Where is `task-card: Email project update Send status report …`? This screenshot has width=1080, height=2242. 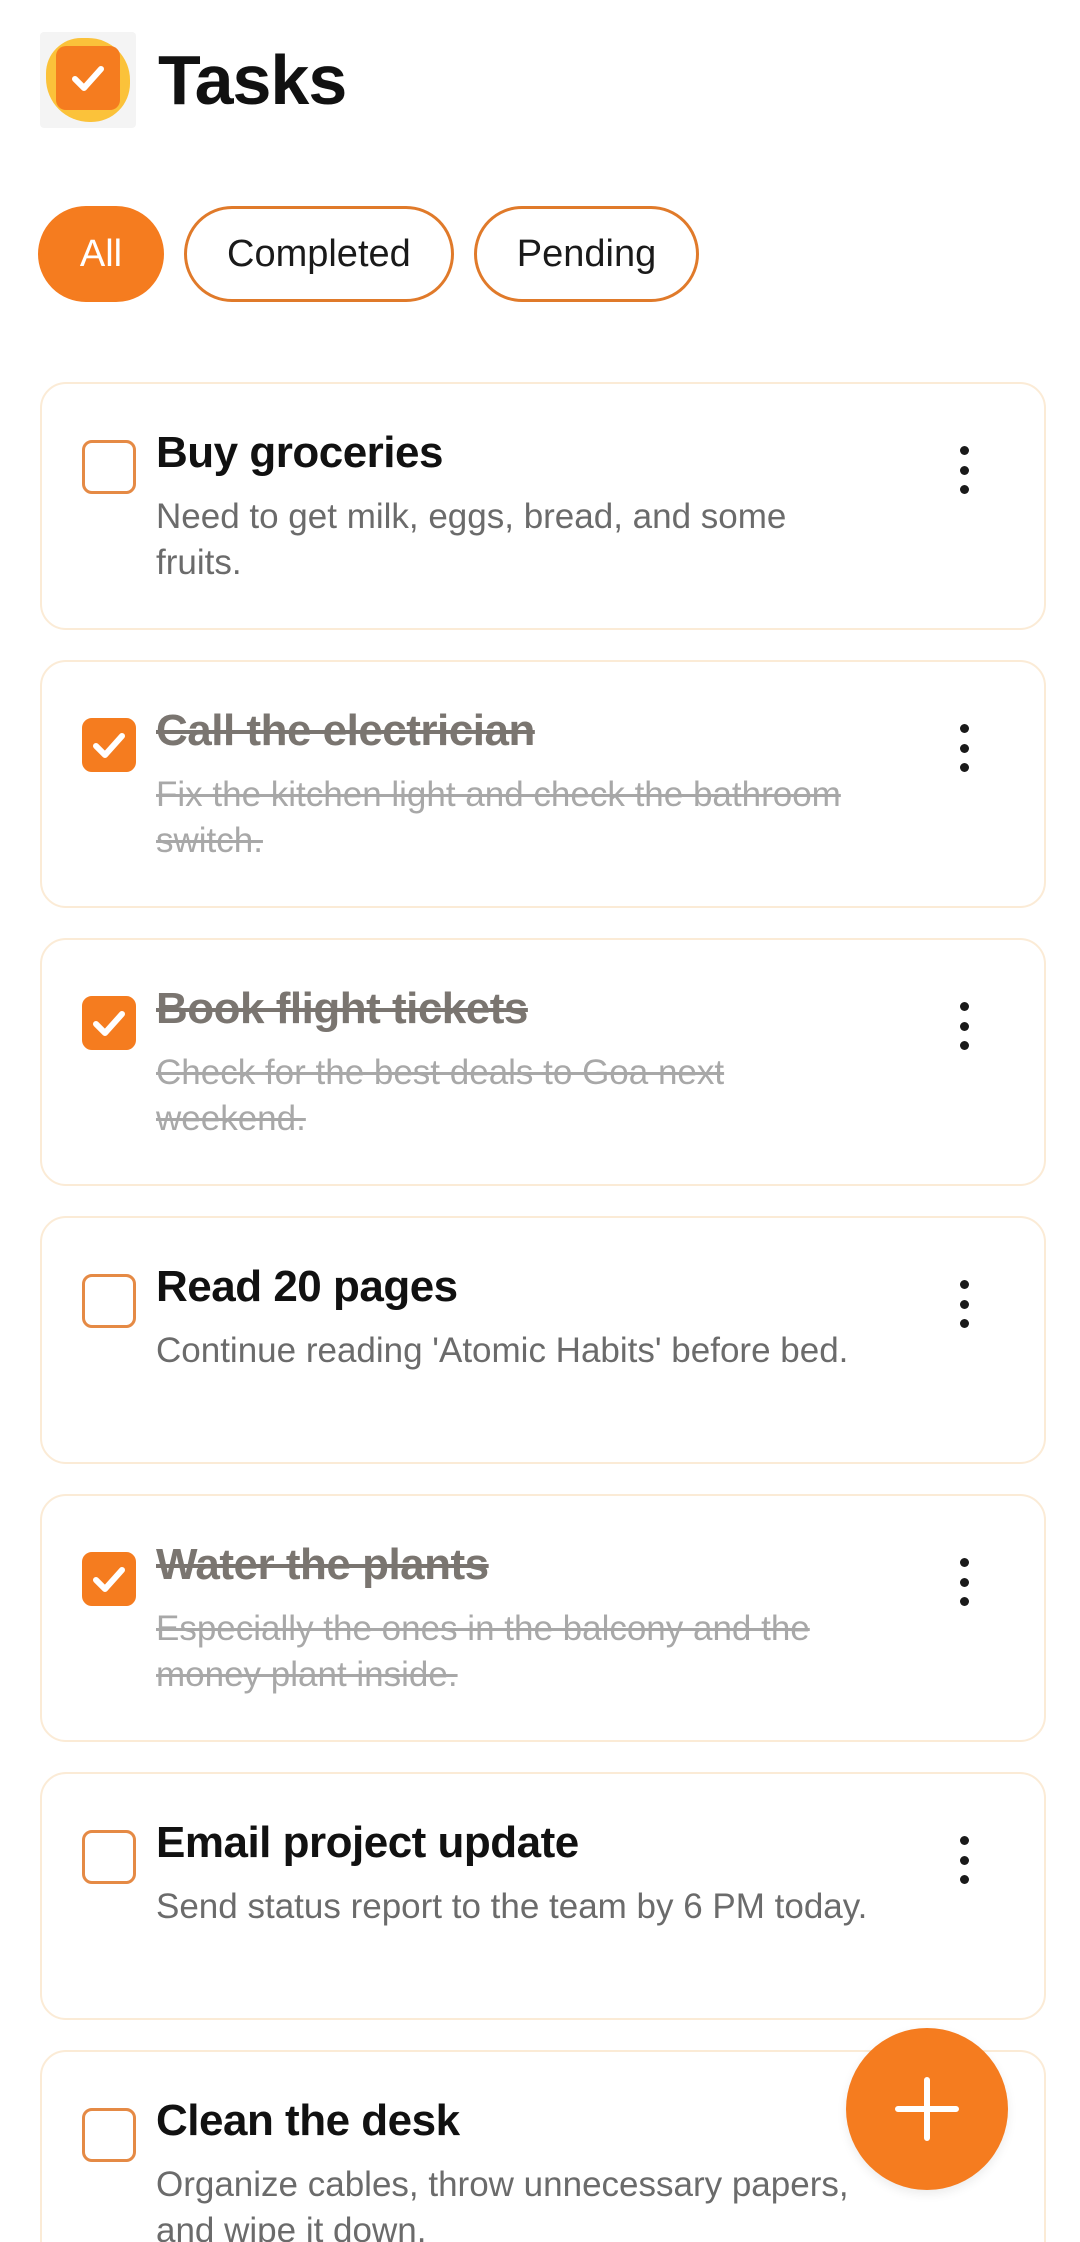
task-card: Email project update Send status report … is located at coordinates (543, 1896).